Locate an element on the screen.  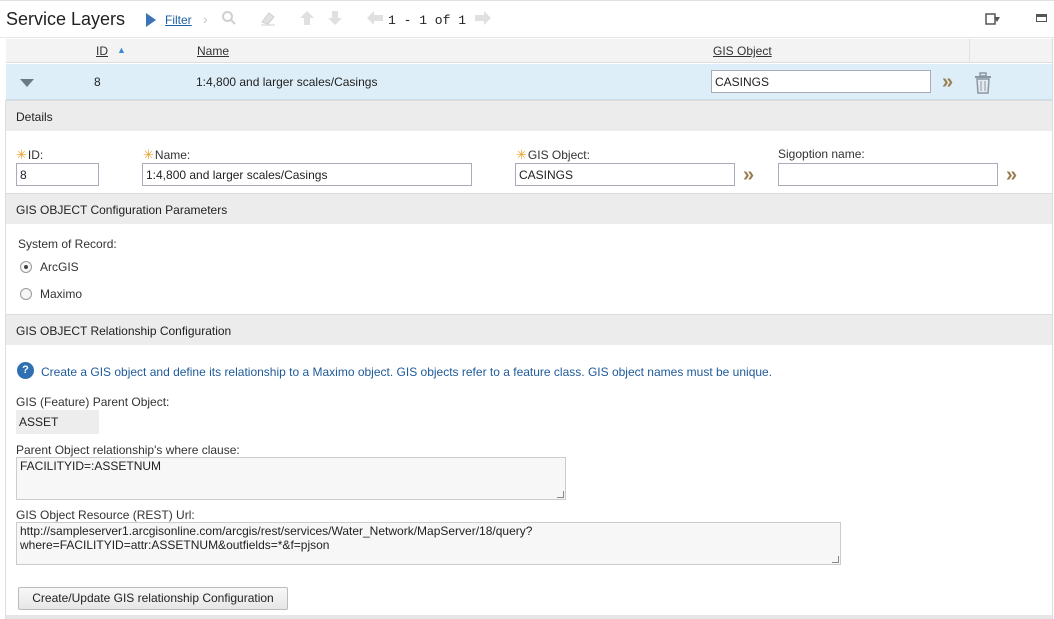
relationship-section-title: GIS OBJECT Relationship Configuration is located at coordinates (124, 331).